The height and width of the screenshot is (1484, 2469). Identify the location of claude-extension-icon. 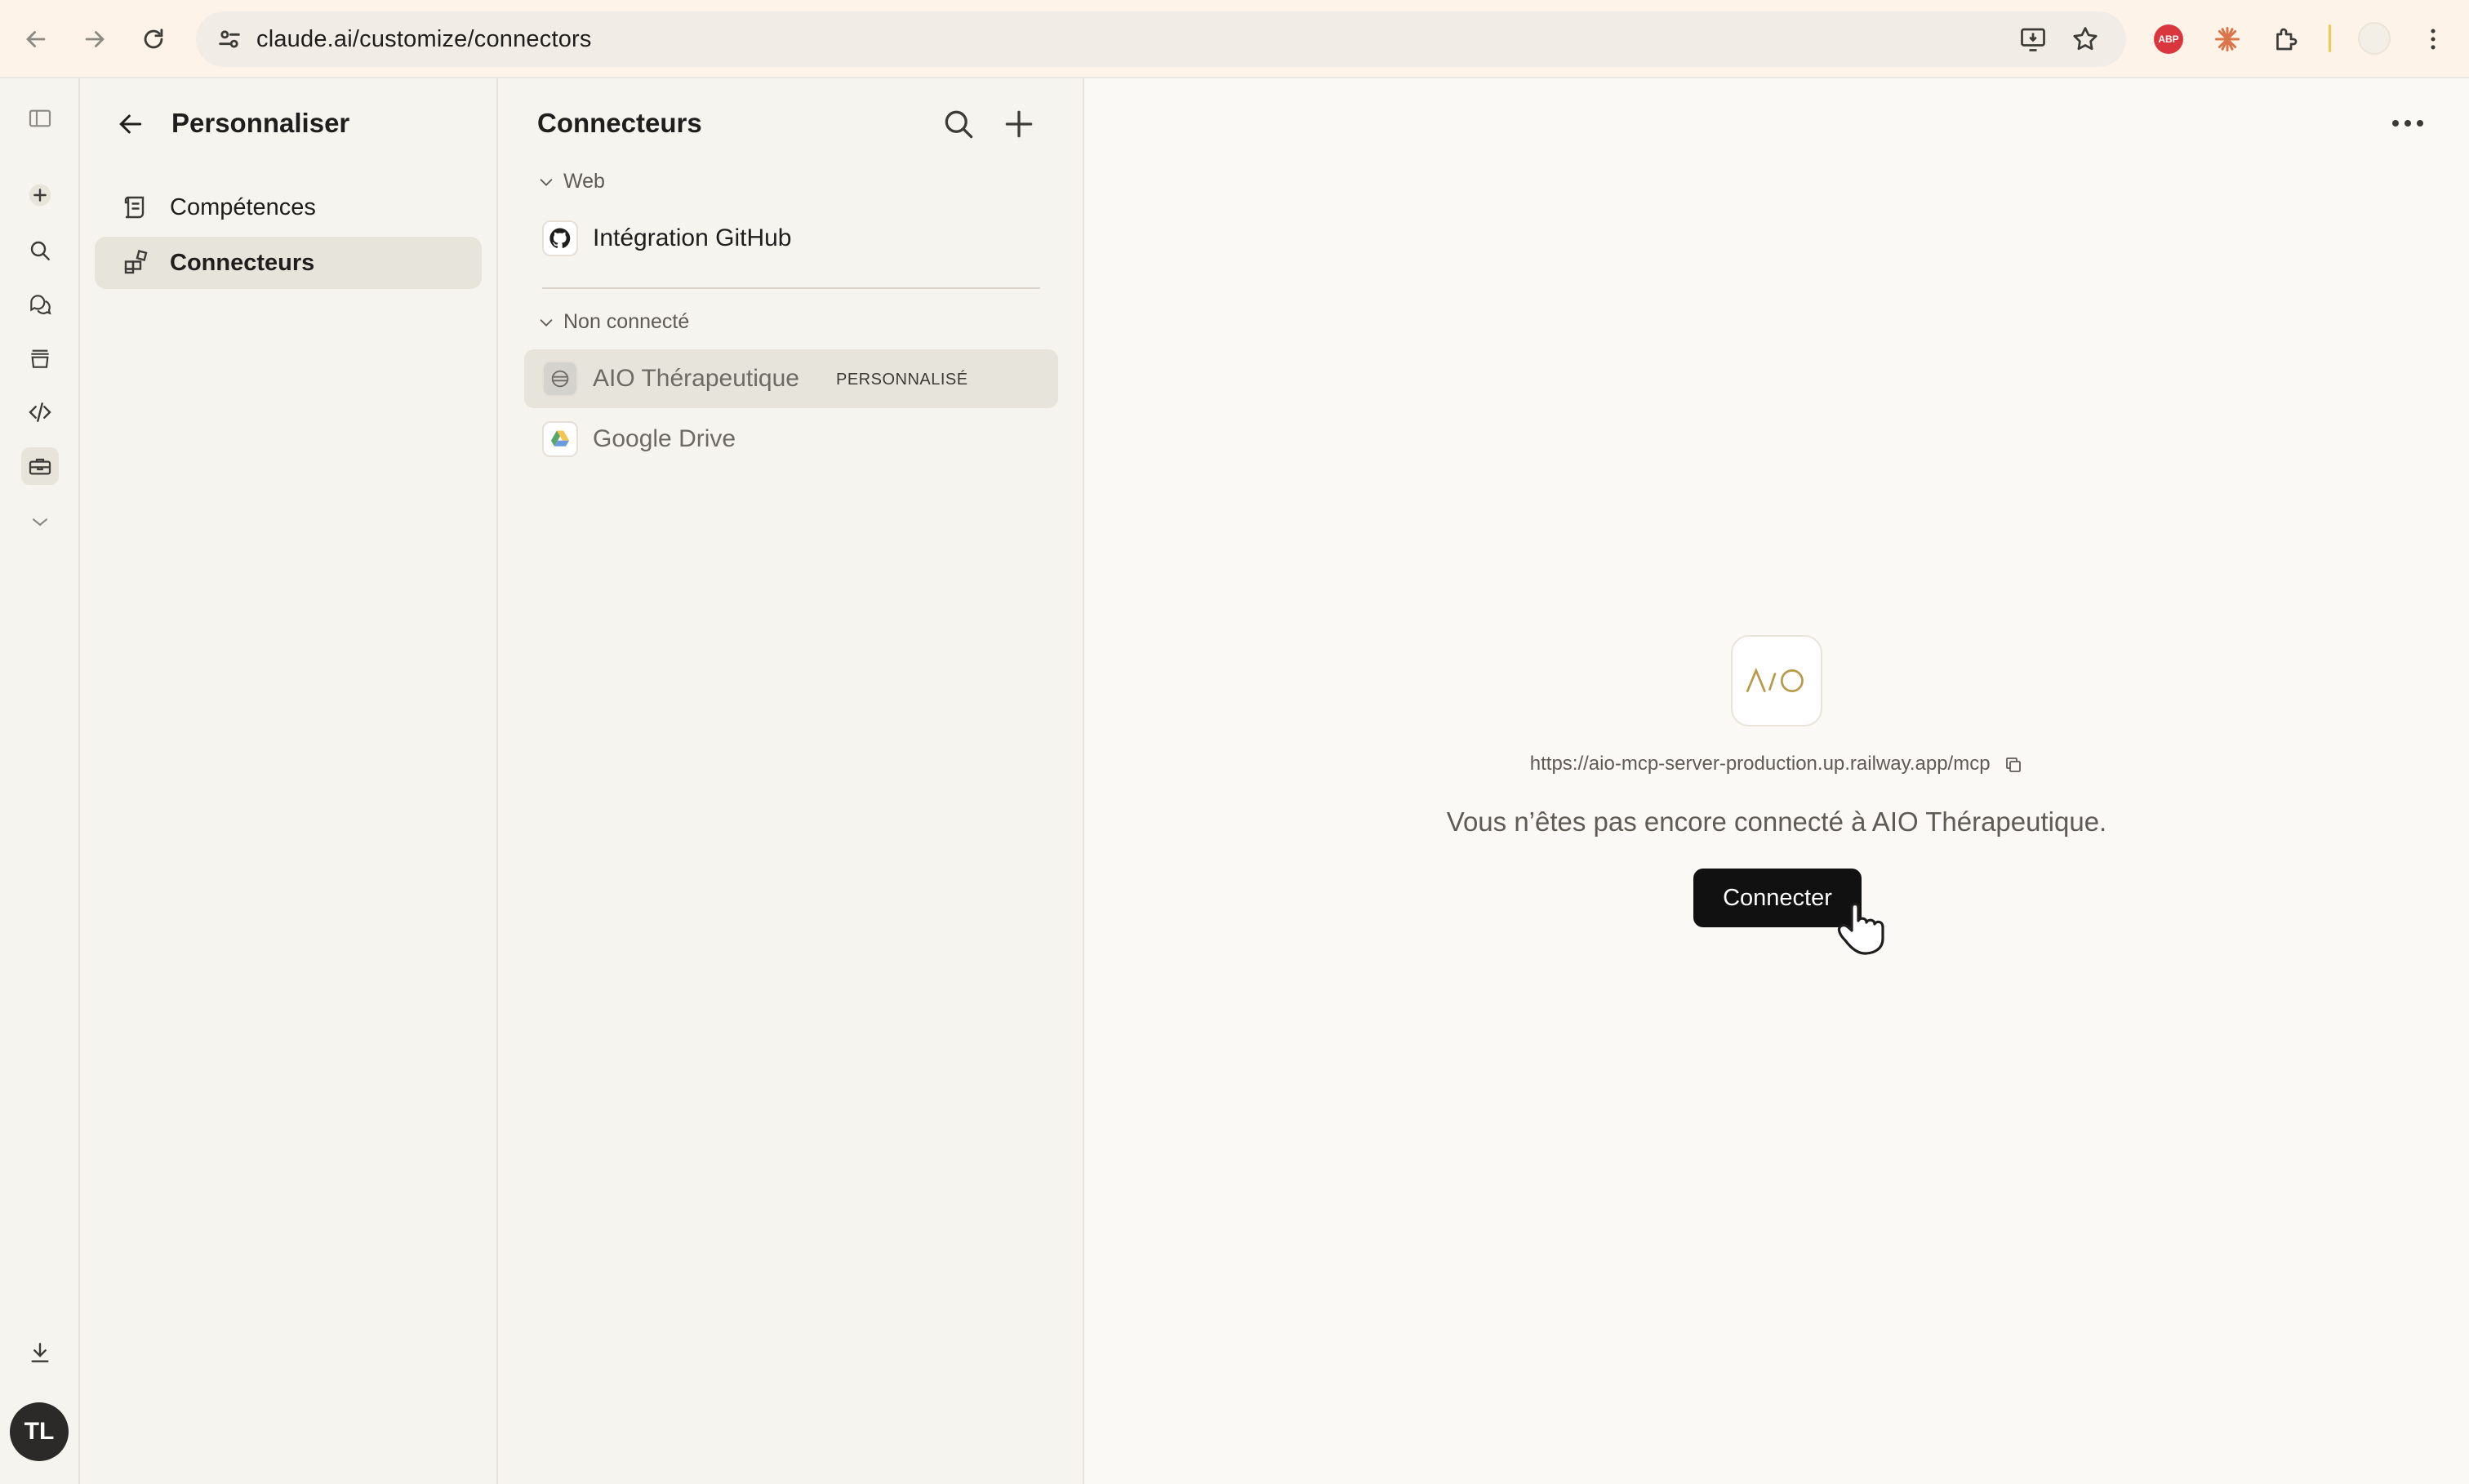
(2227, 39).